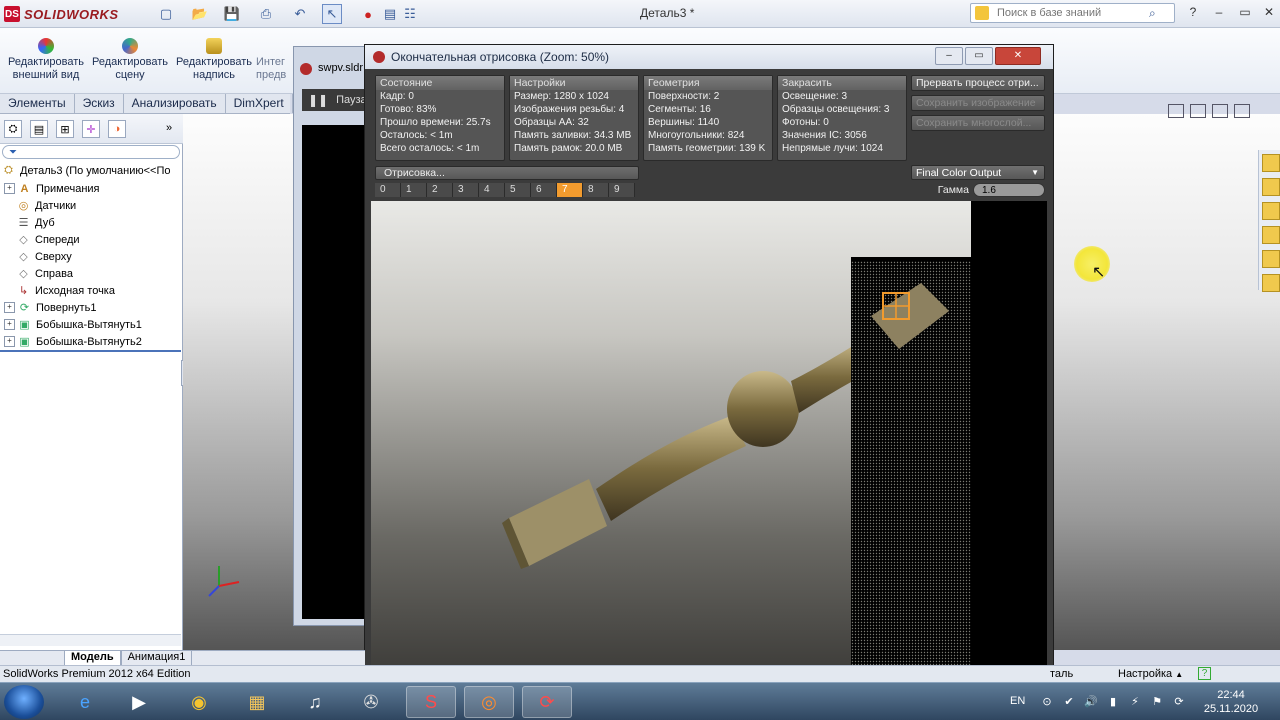 The image size is (1280, 720). Describe the element at coordinates (390, 14) in the screenshot. I see `file-properties-icon: ▤` at that location.